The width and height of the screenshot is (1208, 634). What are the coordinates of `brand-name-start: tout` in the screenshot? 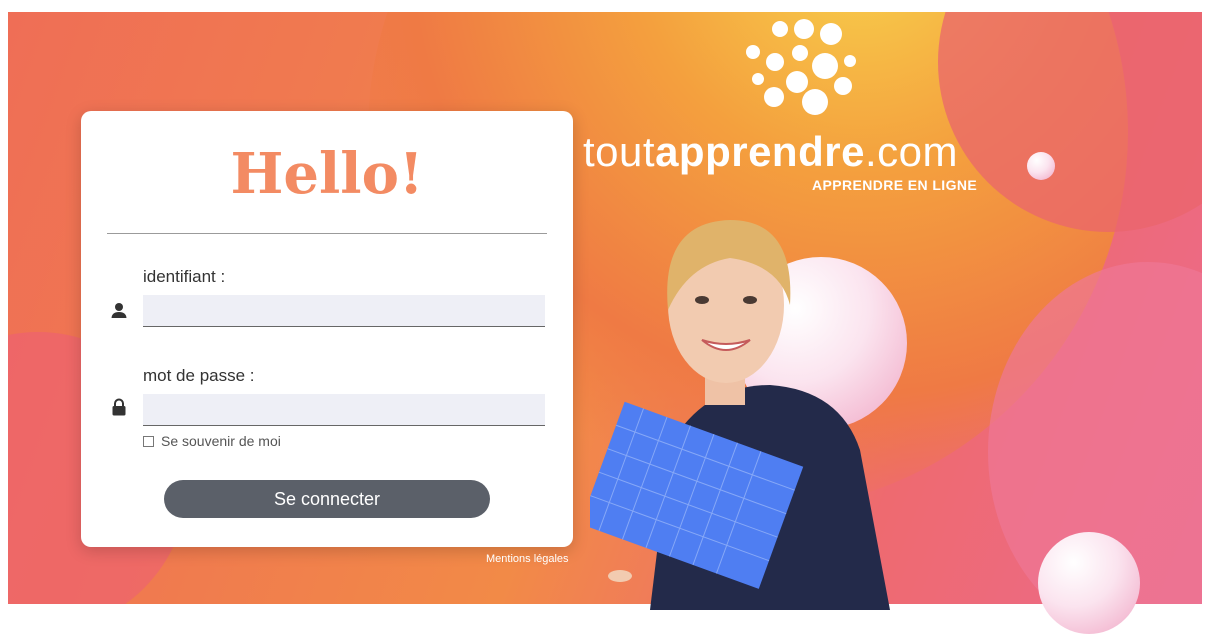 It's located at (619, 151).